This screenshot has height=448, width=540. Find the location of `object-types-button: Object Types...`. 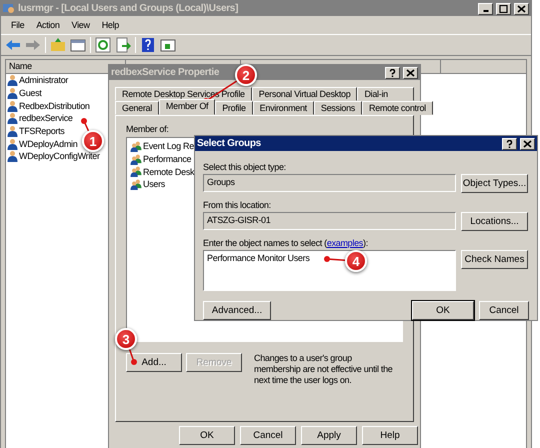

object-types-button: Object Types... is located at coordinates (494, 183).